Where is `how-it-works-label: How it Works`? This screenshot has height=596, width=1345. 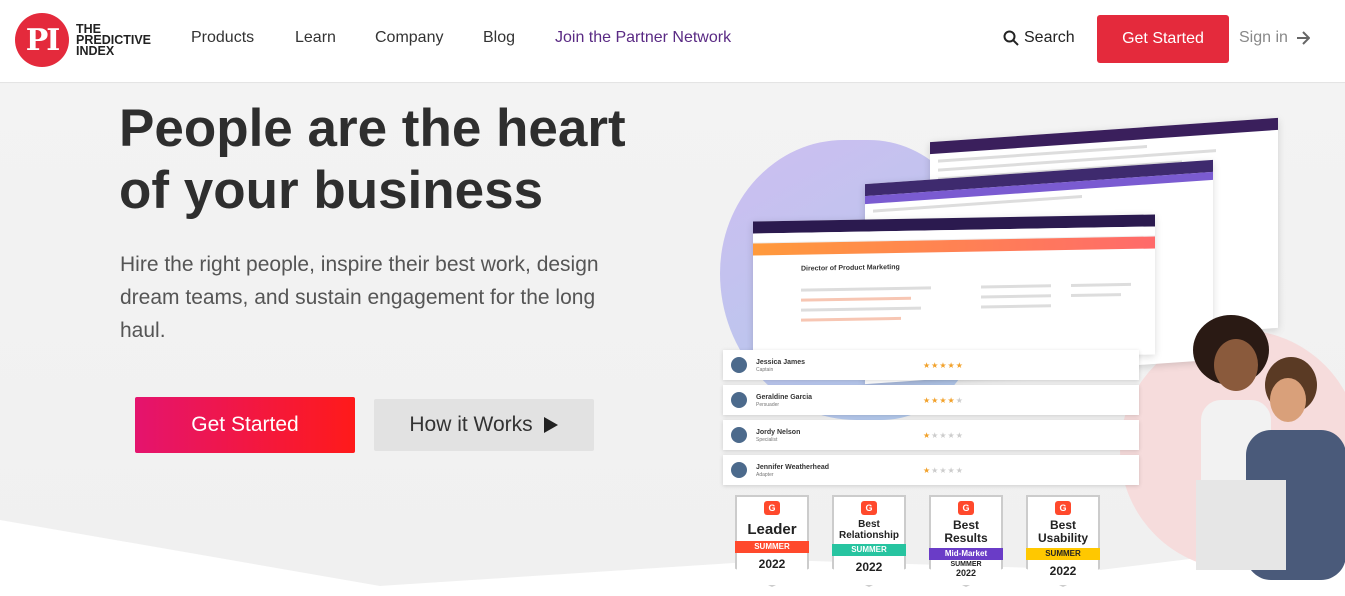
how-it-works-label: How it Works is located at coordinates (471, 424).